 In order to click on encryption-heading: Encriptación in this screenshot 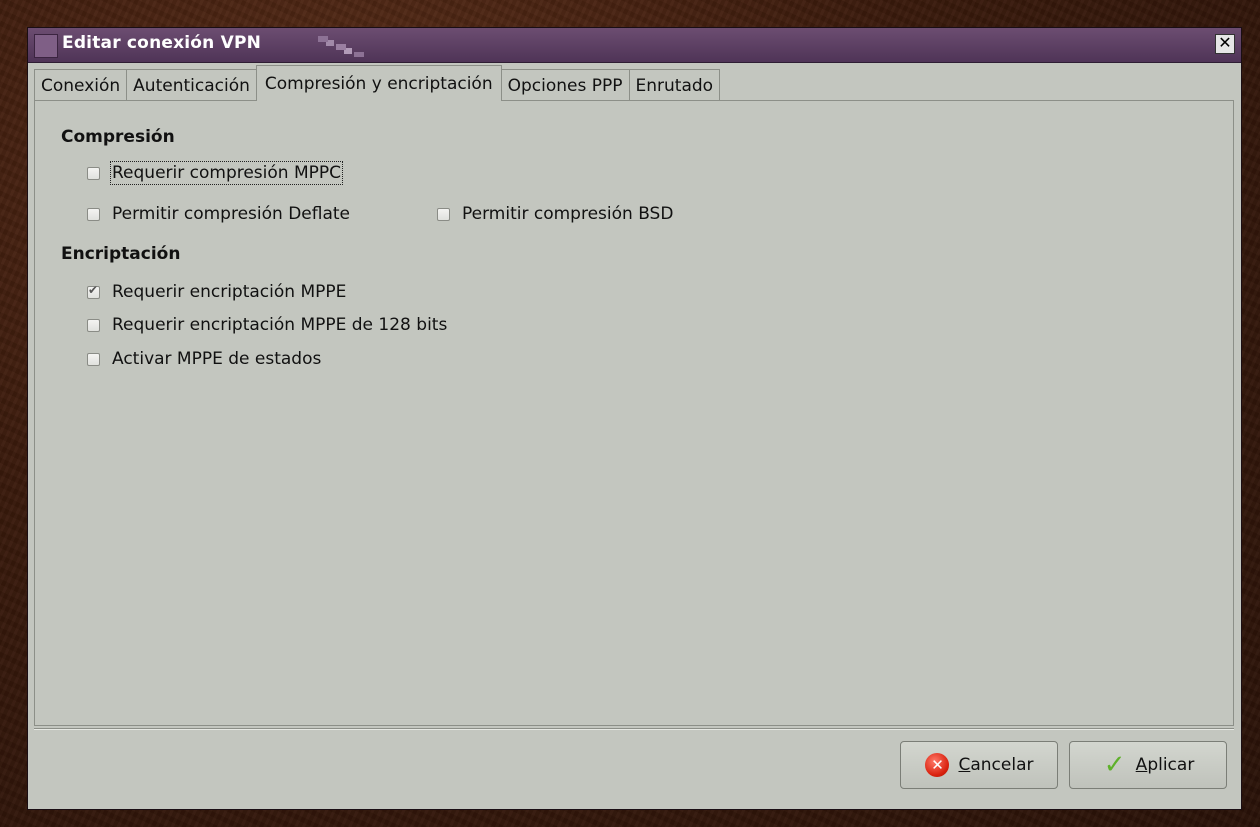, I will do `click(121, 254)`.